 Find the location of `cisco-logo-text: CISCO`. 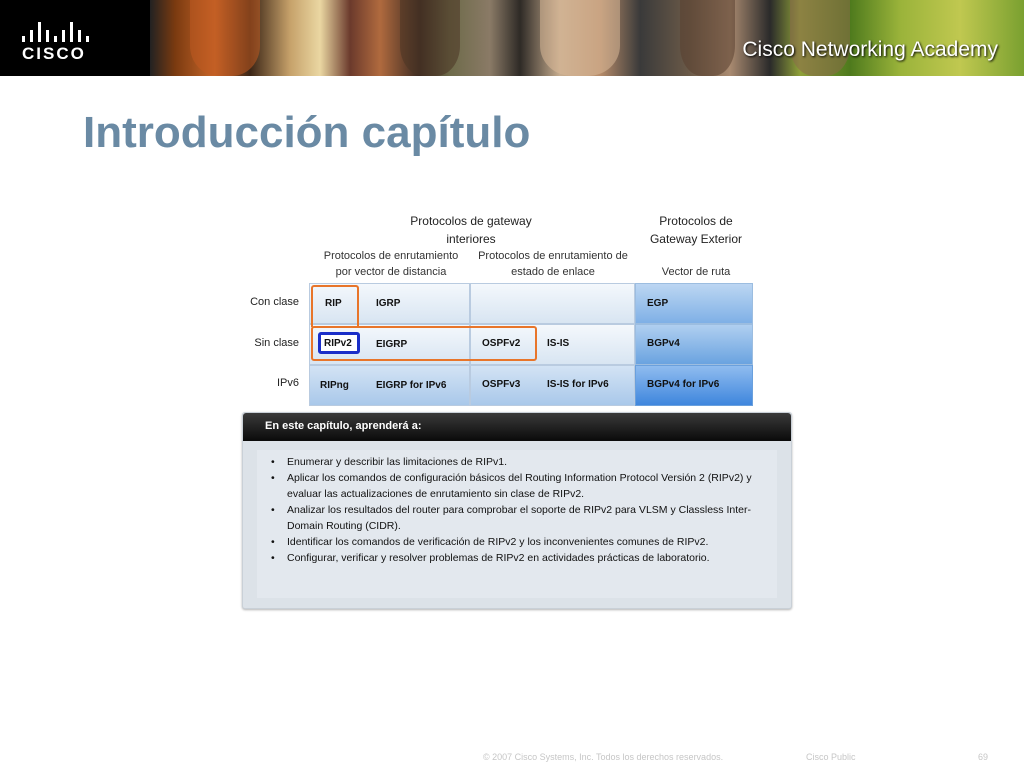

cisco-logo-text: CISCO is located at coordinates (54, 53).